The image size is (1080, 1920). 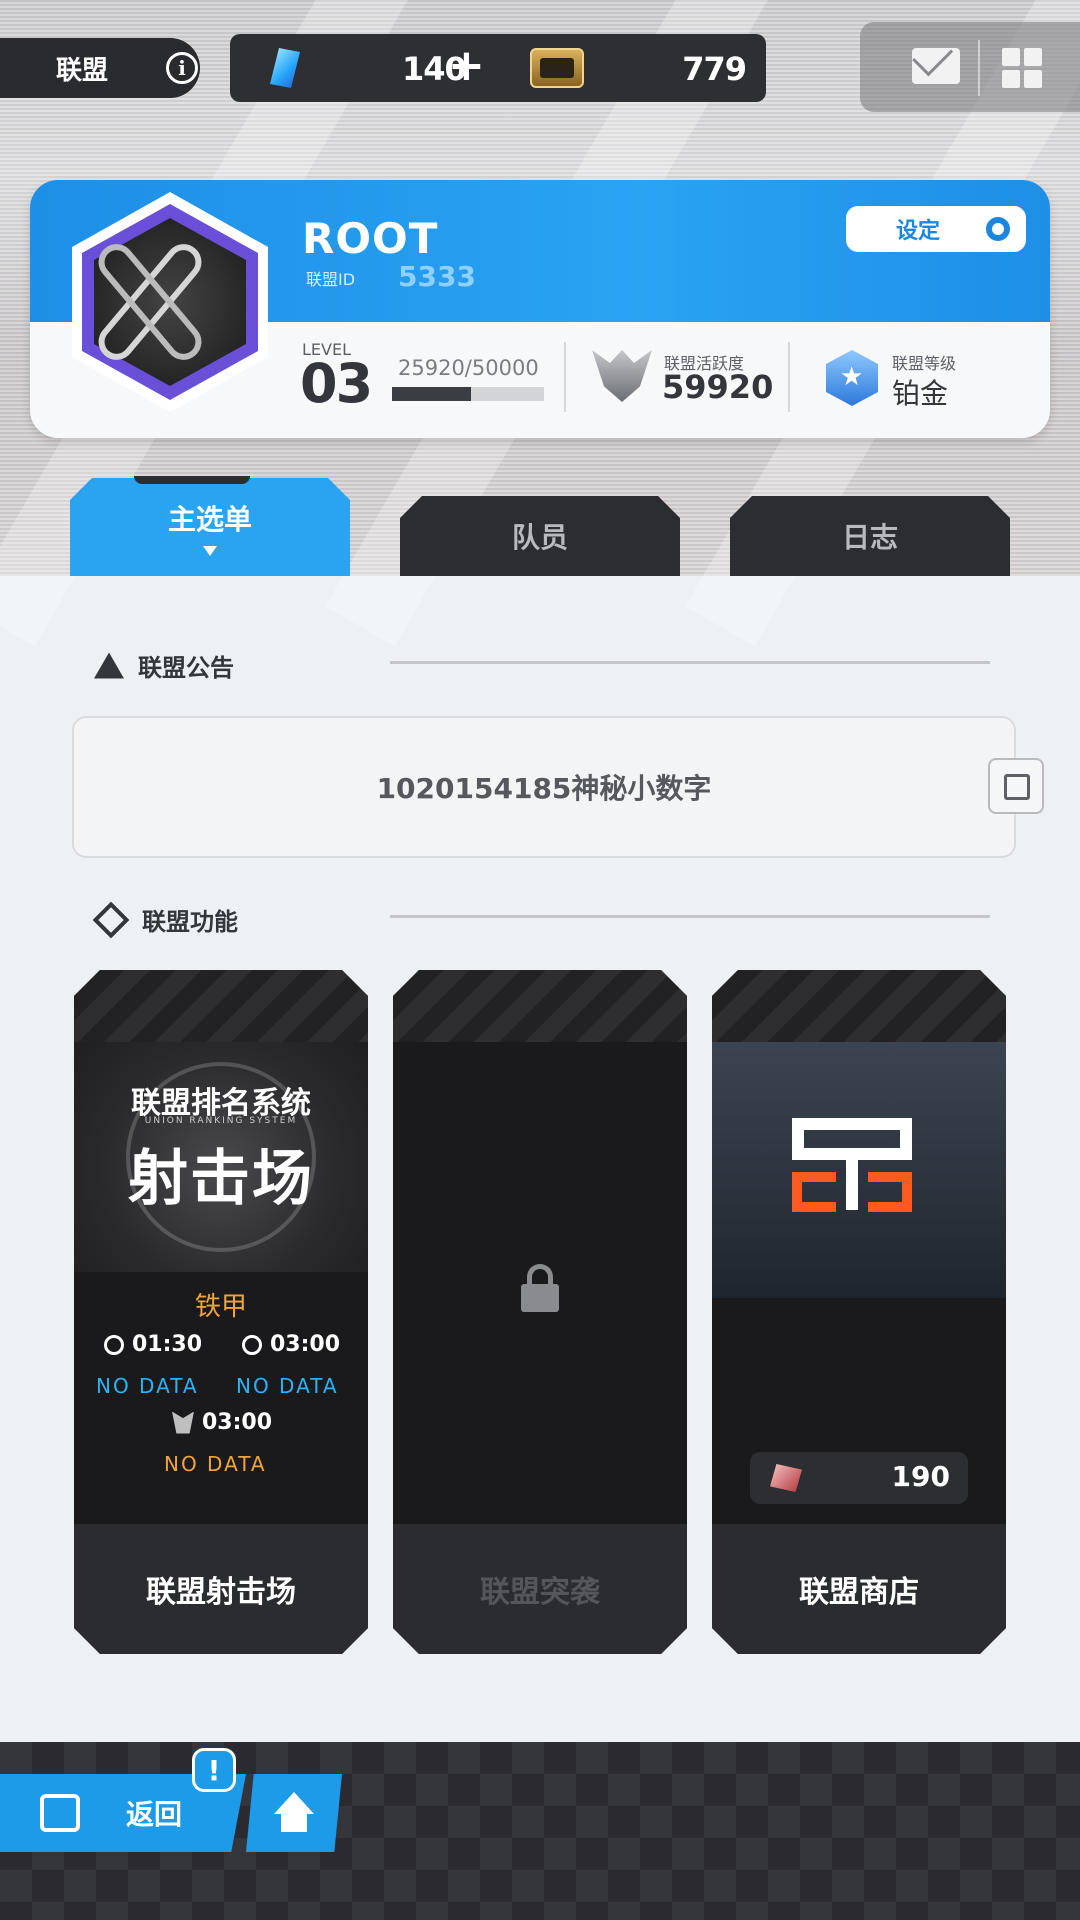 What do you see at coordinates (222, 1422) in the screenshot?
I see `timer-3: 03:00` at bounding box center [222, 1422].